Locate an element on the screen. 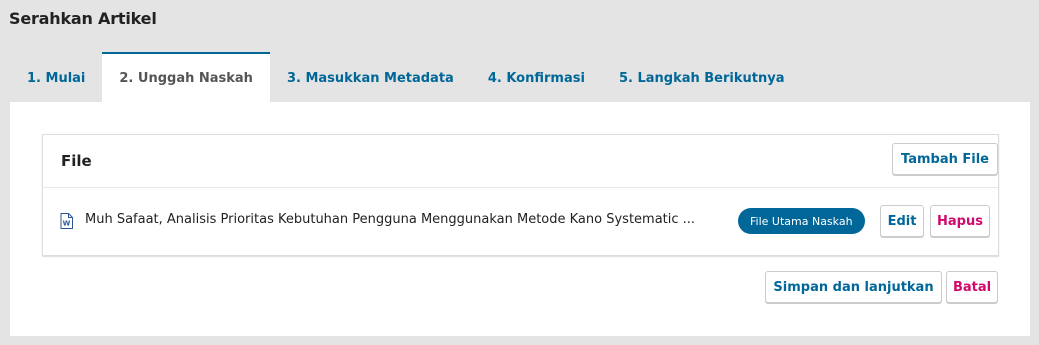  files-grid-header: File Tambah File is located at coordinates (520, 161).